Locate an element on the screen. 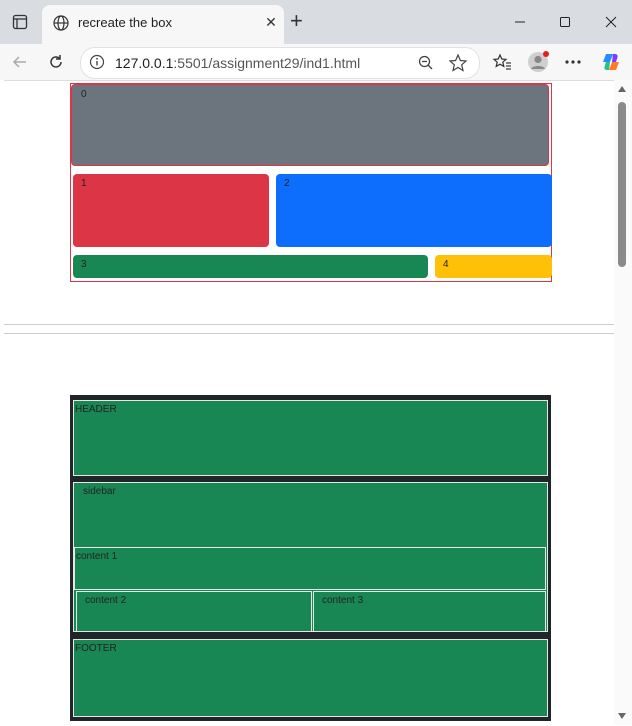 This screenshot has width=632, height=726. browser-toolbar: 127.0.0.1:5501/assignment29/ind1.html is located at coordinates (316, 62).